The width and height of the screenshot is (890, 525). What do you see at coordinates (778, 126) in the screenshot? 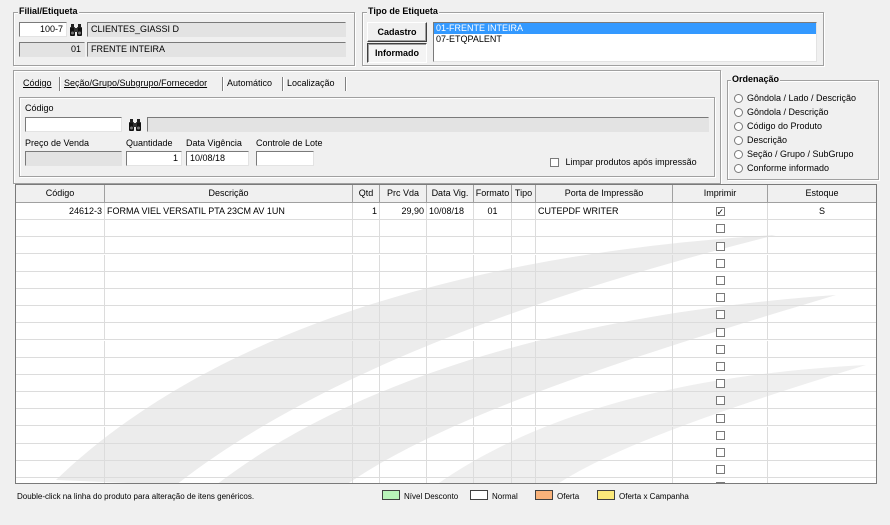
I see `ordenacao-option-codigo: Código do Produto` at bounding box center [778, 126].